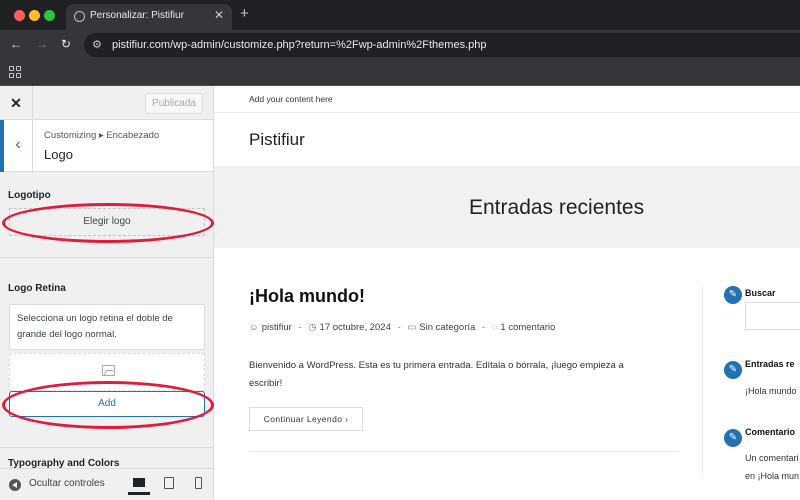 The width and height of the screenshot is (800, 500). What do you see at coordinates (29, 195) in the screenshot?
I see `logo-label: Logotipo` at bounding box center [29, 195].